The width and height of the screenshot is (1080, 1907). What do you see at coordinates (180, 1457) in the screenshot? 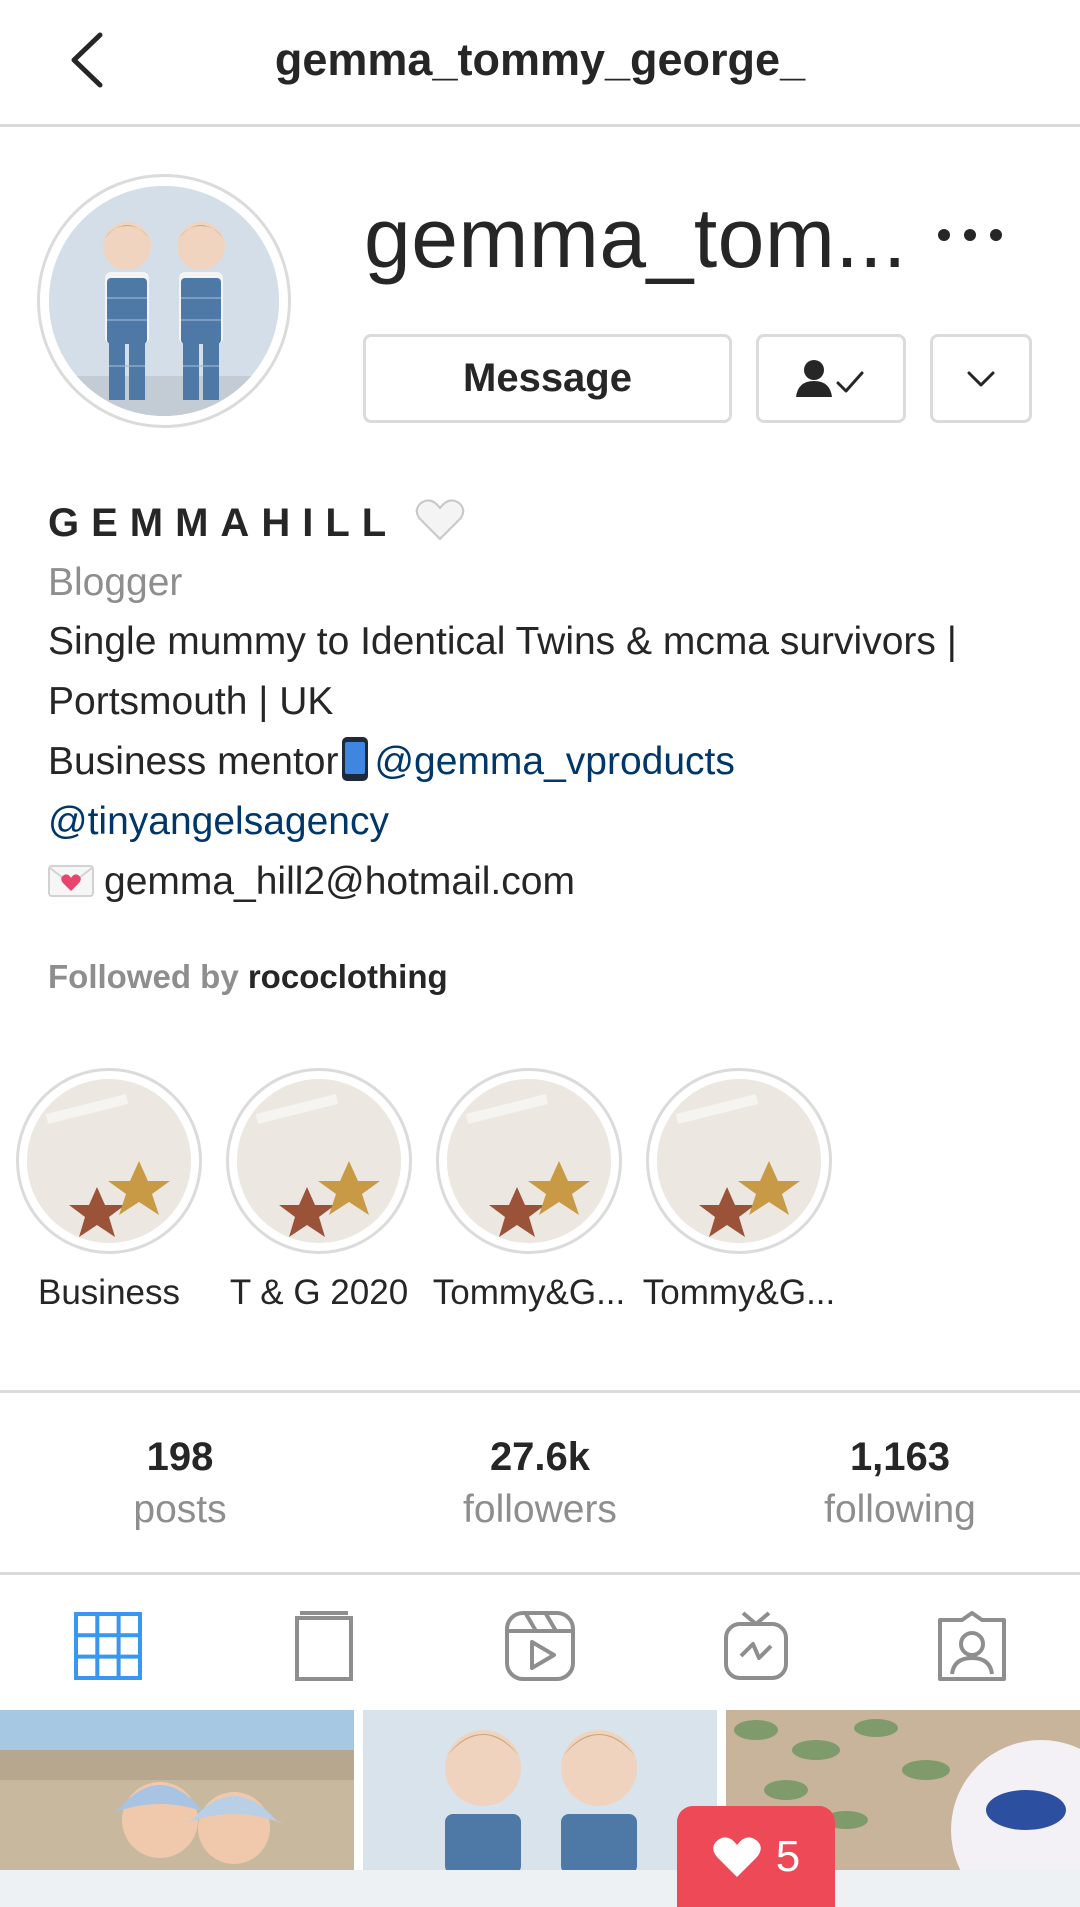
I see `posts-count: 198` at bounding box center [180, 1457].